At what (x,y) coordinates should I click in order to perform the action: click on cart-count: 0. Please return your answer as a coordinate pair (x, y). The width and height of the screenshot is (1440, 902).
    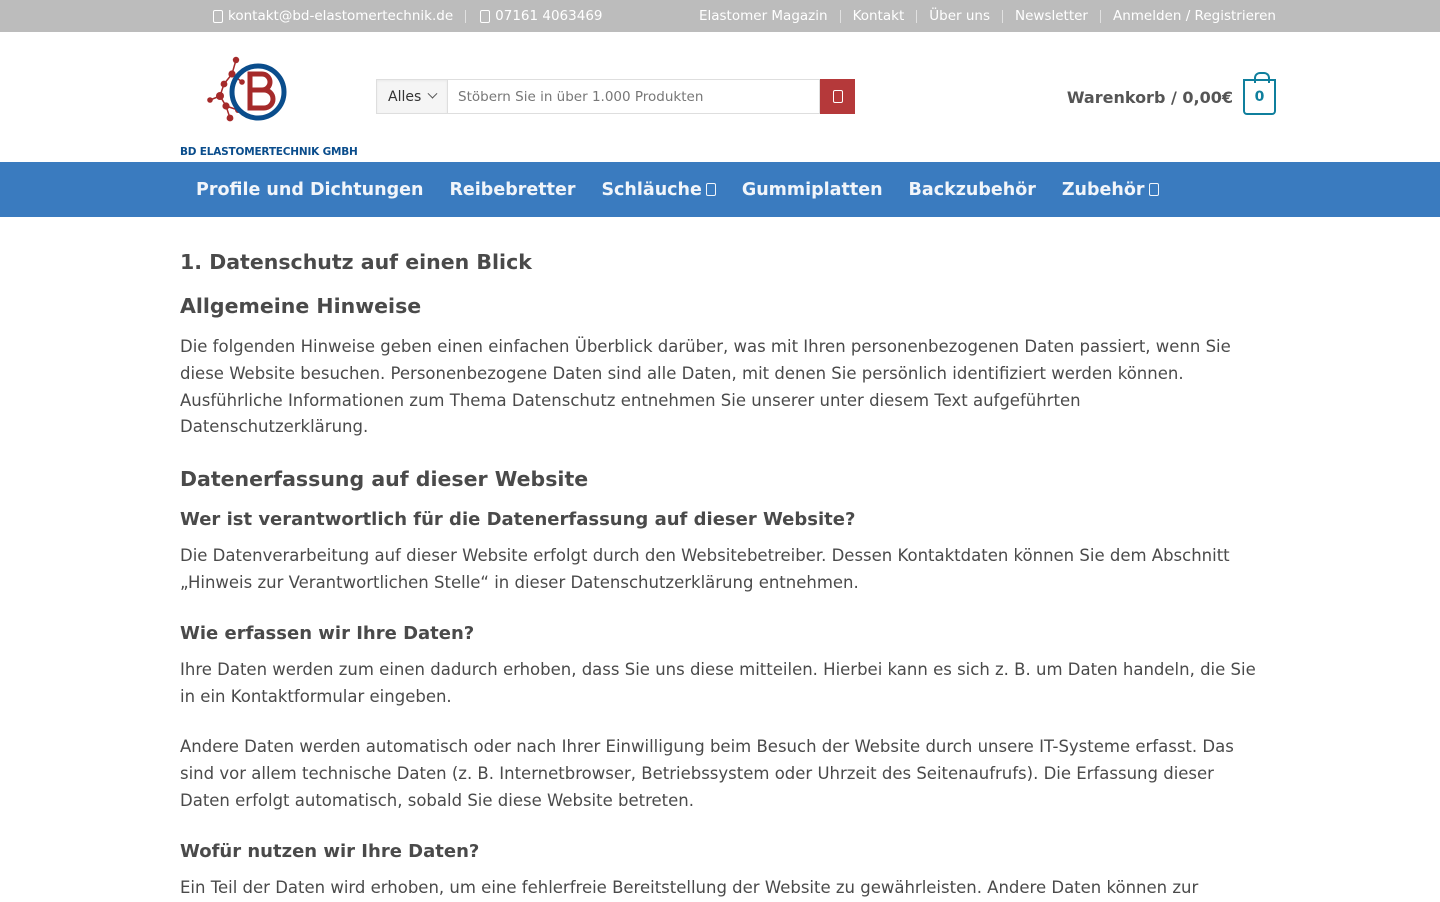
    Looking at the image, I should click on (1259, 97).